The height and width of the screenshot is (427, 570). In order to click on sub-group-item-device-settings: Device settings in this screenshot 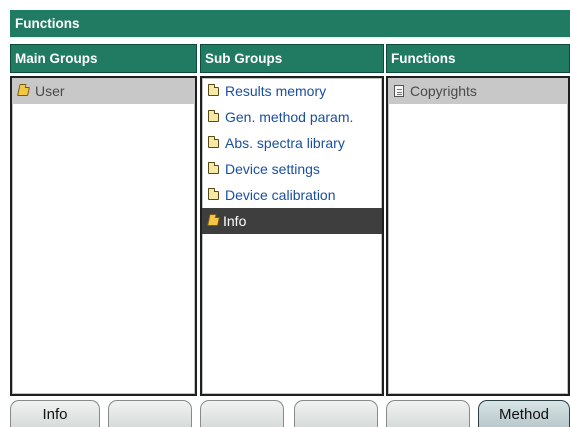, I will do `click(292, 169)`.